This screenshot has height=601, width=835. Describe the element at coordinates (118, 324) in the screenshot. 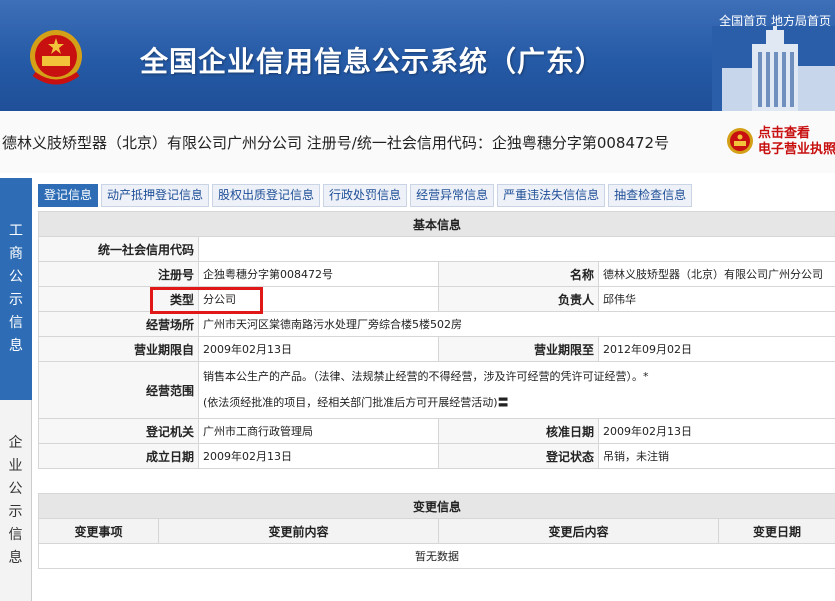

I see `address-label: 经营场所` at that location.